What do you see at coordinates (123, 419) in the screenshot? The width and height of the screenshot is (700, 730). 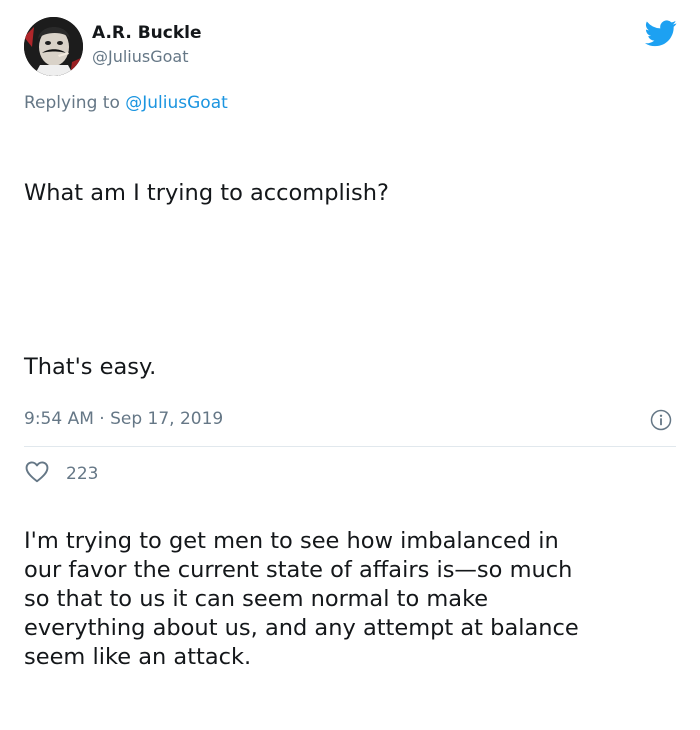 I see `tweet-timestamp: 9:54 AM · Sep 17, 2019` at bounding box center [123, 419].